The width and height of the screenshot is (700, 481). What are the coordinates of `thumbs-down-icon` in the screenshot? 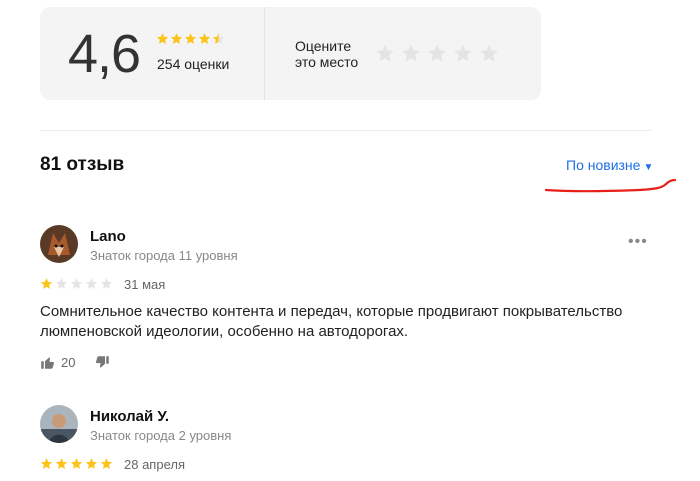 It's located at (102, 362).